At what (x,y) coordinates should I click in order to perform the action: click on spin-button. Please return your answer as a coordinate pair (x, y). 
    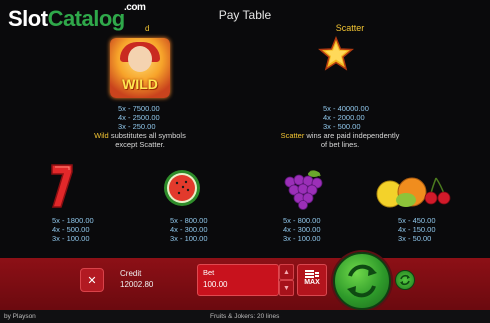
    Looking at the image, I should click on (362, 281).